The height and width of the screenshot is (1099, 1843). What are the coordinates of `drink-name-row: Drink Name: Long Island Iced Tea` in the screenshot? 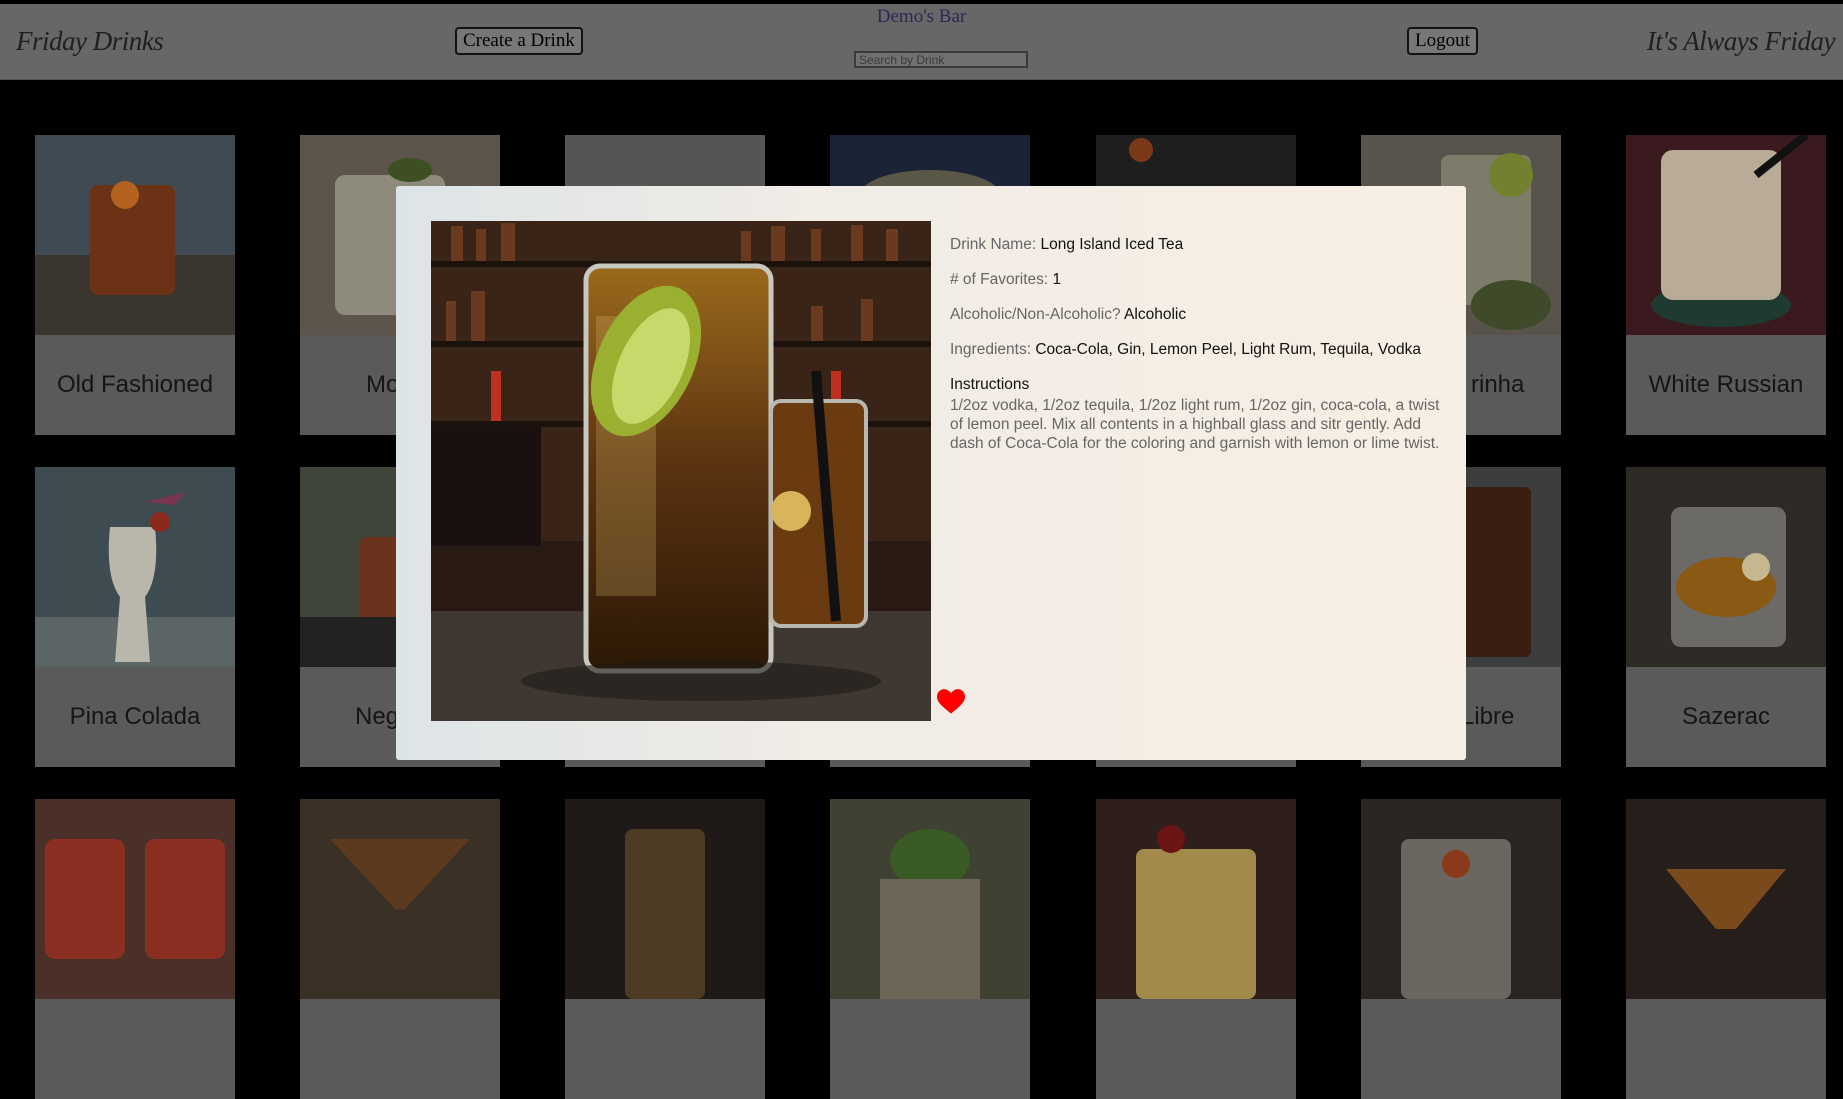 It's located at (1200, 245).